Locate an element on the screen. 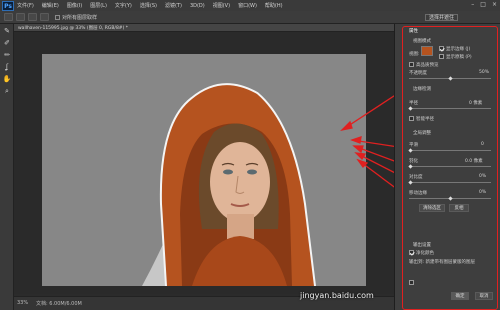  doc-size: 文档: 6.00M/6.00M is located at coordinates (59, 304).